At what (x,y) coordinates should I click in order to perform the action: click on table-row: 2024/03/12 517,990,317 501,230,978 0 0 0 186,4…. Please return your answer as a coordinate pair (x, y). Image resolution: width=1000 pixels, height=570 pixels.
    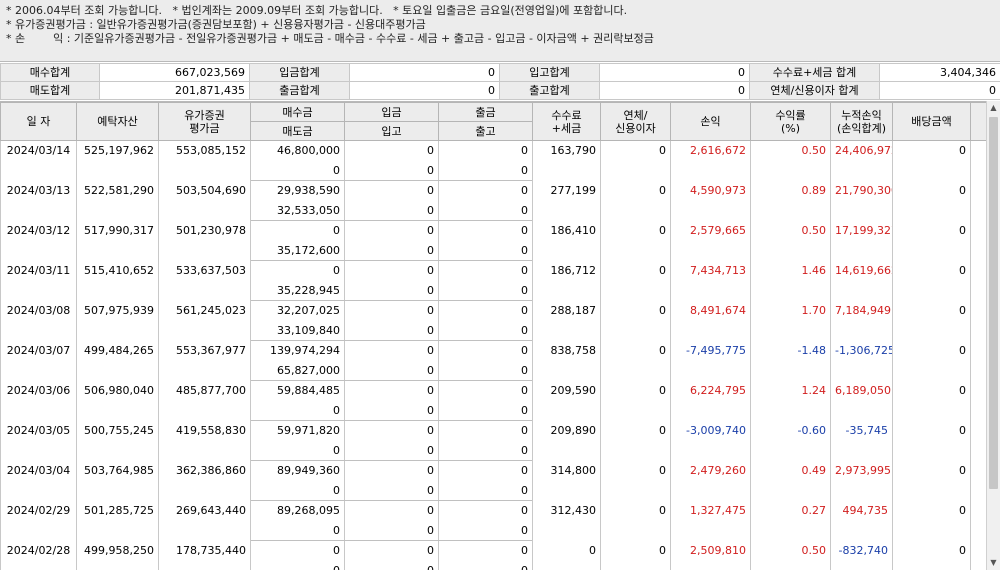
    Looking at the image, I should click on (493, 240).